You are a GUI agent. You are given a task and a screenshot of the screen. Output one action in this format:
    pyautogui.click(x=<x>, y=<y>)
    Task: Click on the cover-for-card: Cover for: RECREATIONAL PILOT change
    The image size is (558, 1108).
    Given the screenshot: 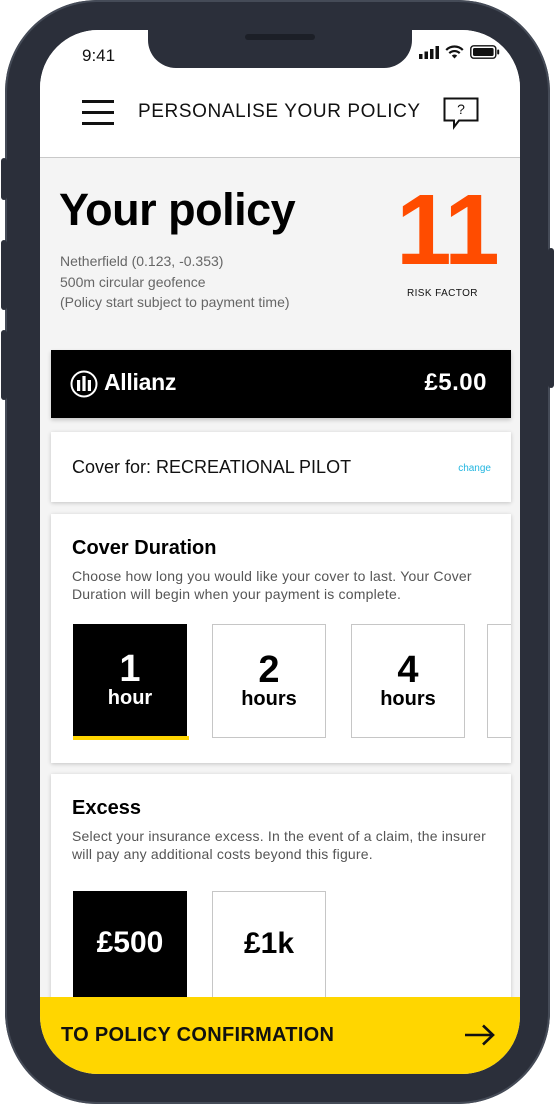 What is the action you would take?
    pyautogui.click(x=281, y=467)
    